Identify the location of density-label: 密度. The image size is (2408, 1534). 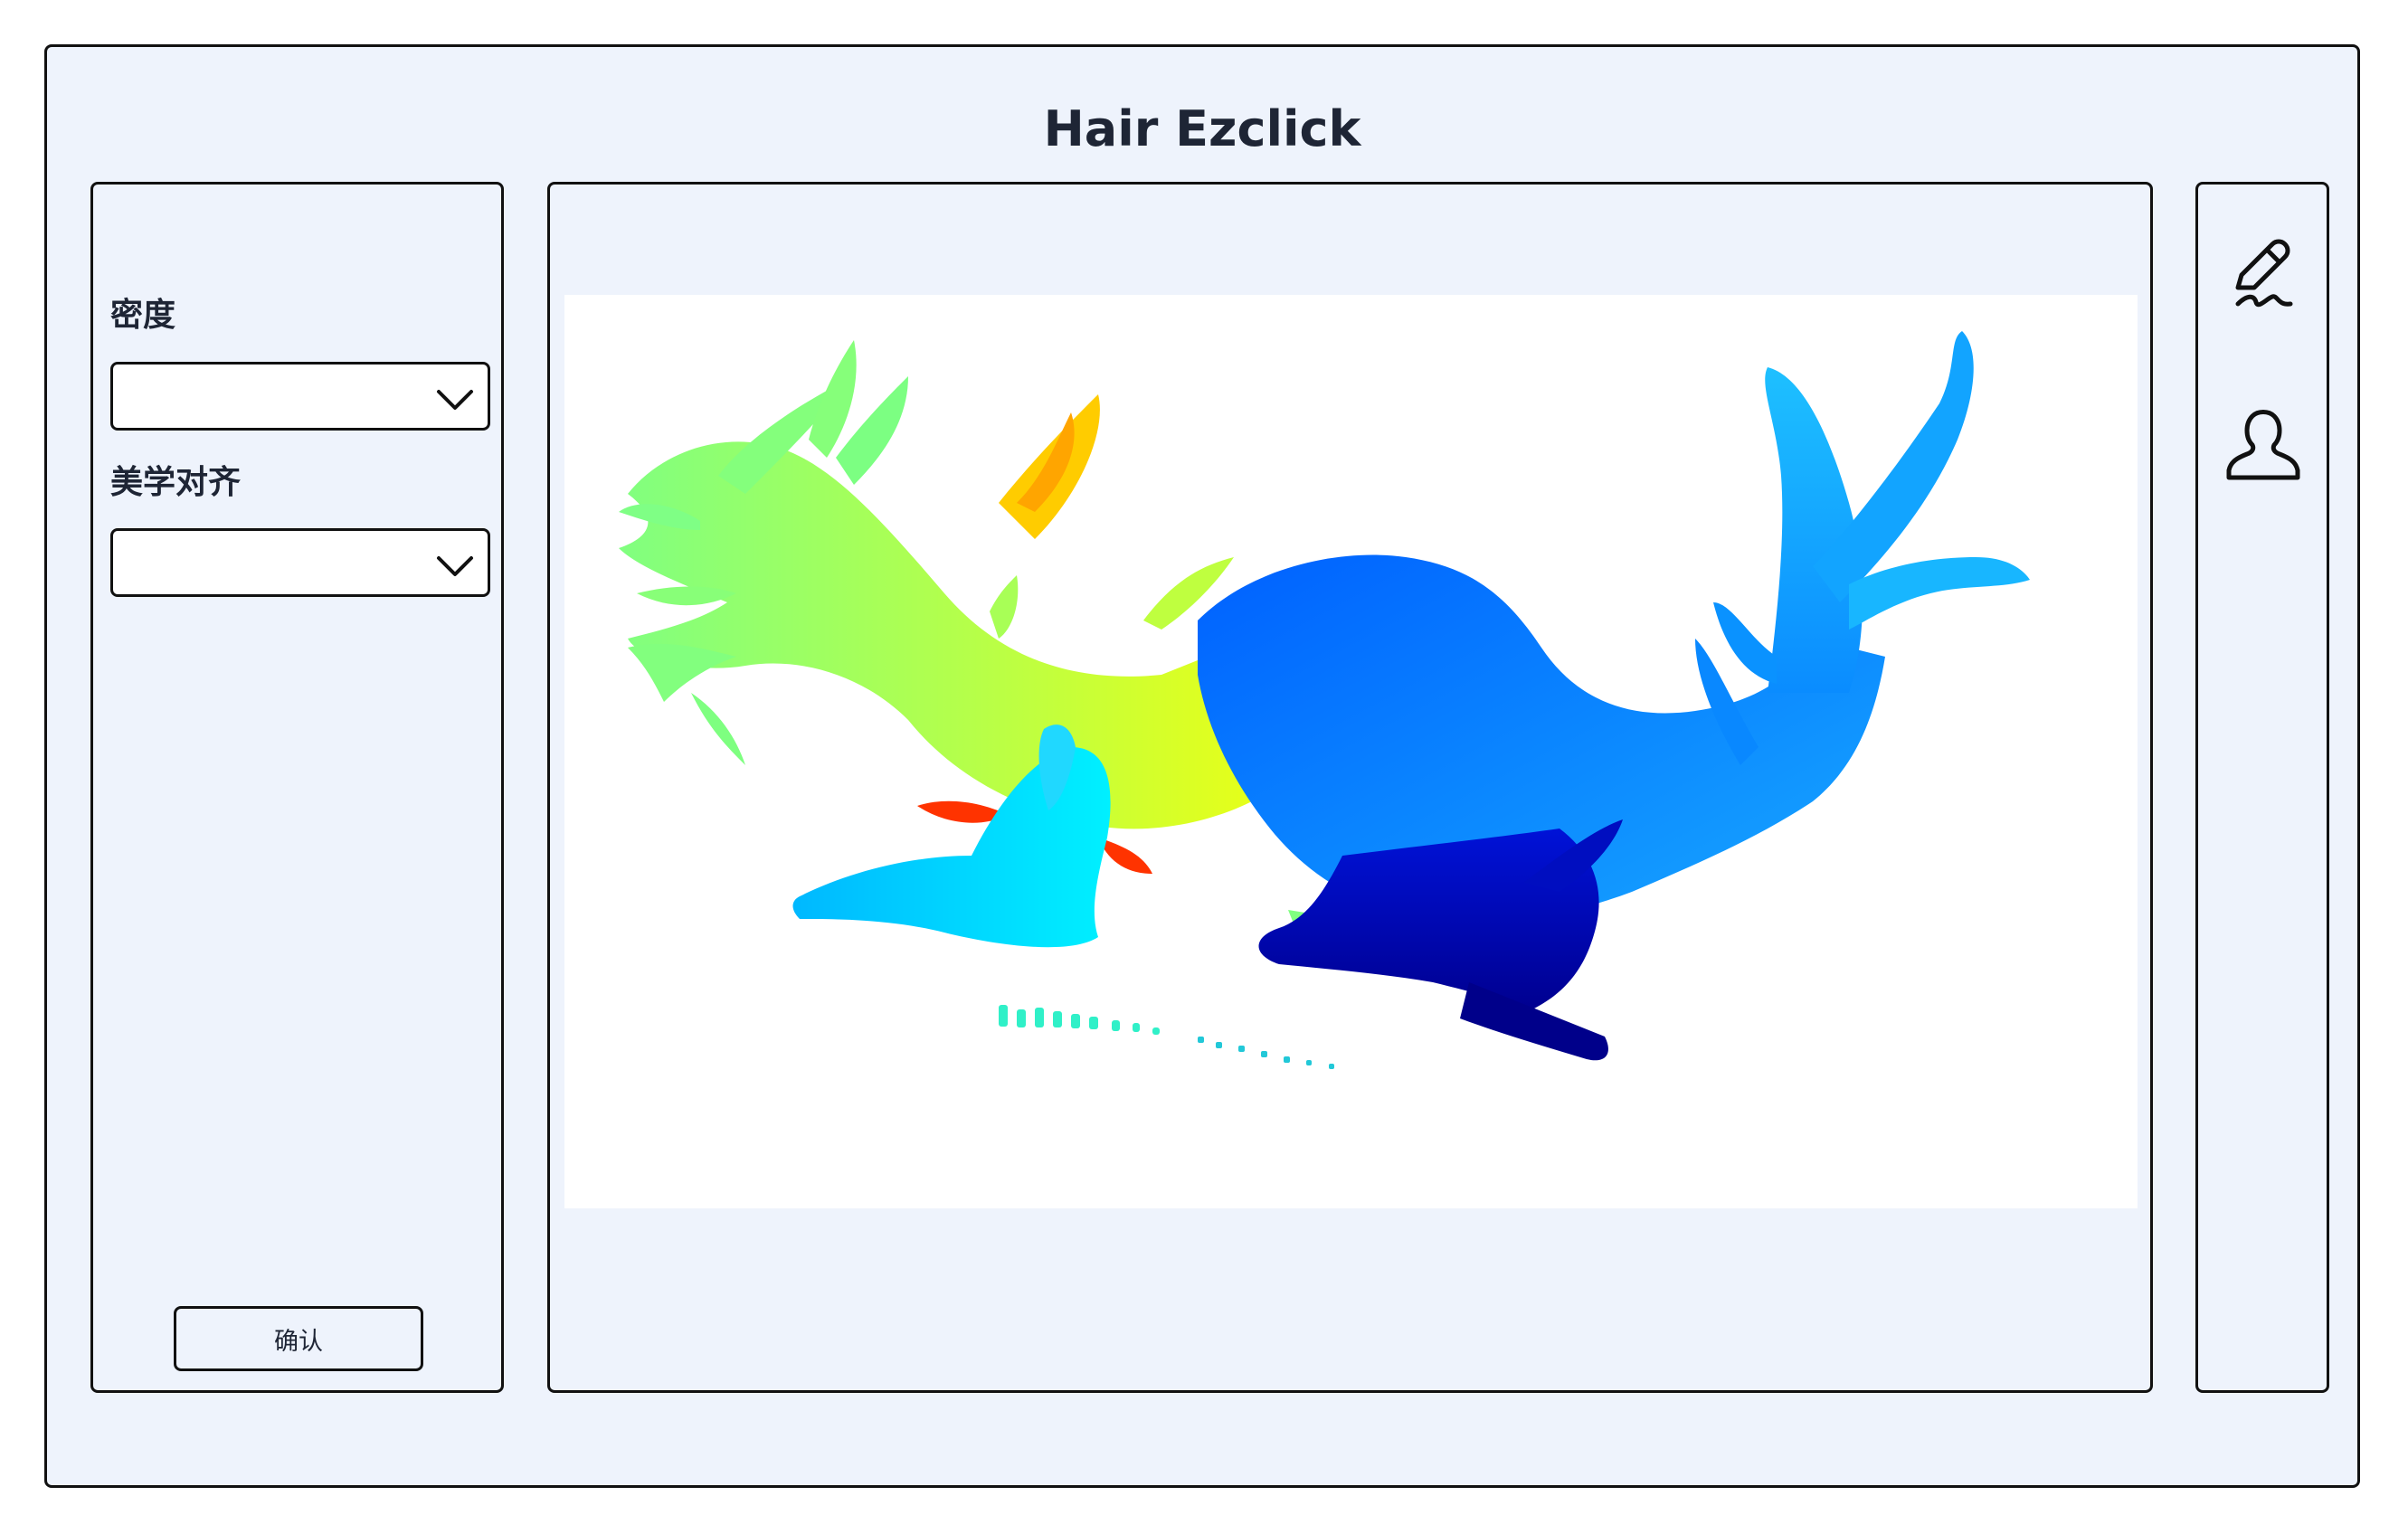
(143, 315).